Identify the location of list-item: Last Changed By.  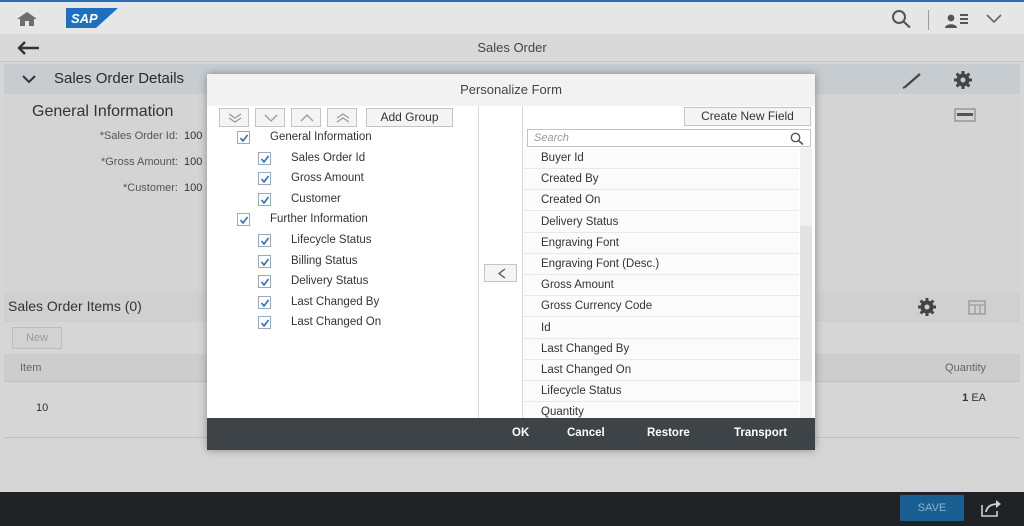
(661, 349).